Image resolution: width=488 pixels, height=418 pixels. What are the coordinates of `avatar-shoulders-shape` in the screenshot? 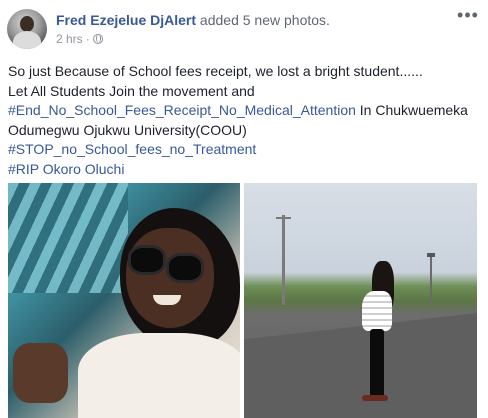 It's located at (27, 40).